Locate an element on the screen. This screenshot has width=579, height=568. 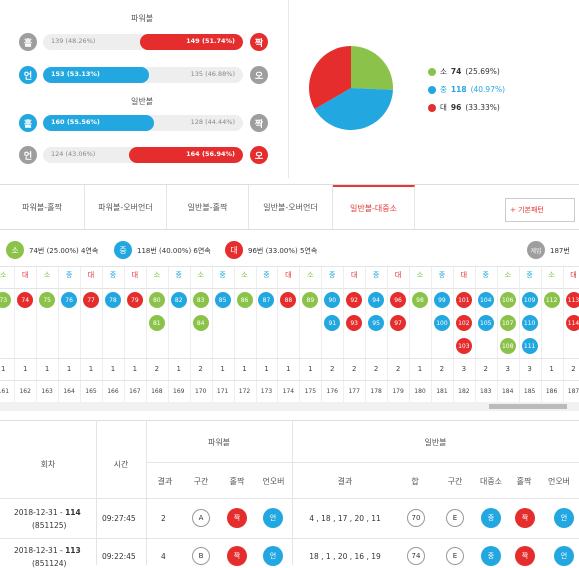
pattern-ball: 97 is located at coordinates (398, 323).